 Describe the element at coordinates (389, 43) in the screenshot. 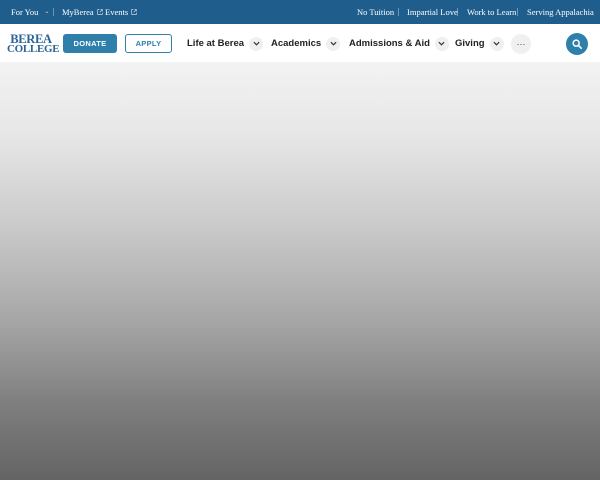

I see `nav-label: Admissions & Aid` at that location.